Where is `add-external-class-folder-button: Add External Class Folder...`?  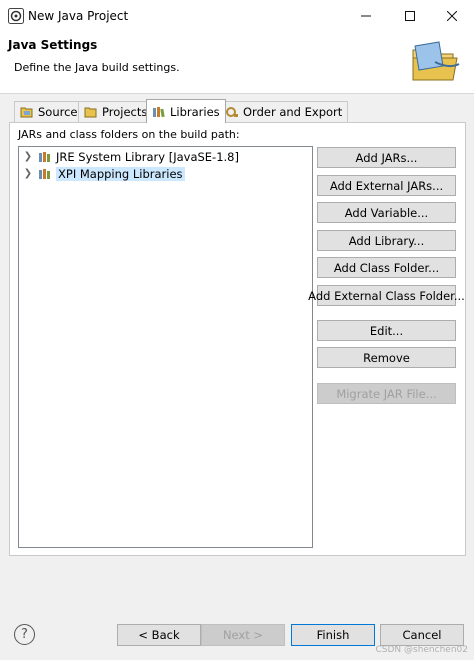 add-external-class-folder-button: Add External Class Folder... is located at coordinates (386, 295).